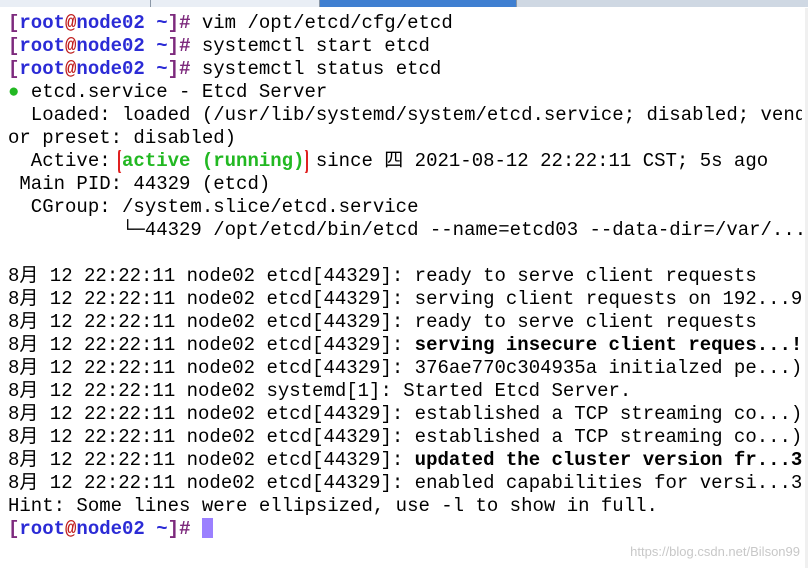 This screenshot has height=568, width=808. I want to click on service-header: ● etcd.service - Etcd Server, so click(168, 92).